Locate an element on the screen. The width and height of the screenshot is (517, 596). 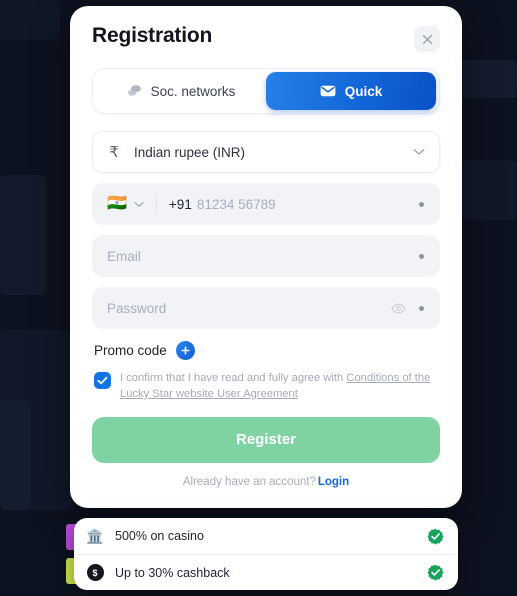
login-prompt-row: Already have an account? Login is located at coordinates (266, 482).